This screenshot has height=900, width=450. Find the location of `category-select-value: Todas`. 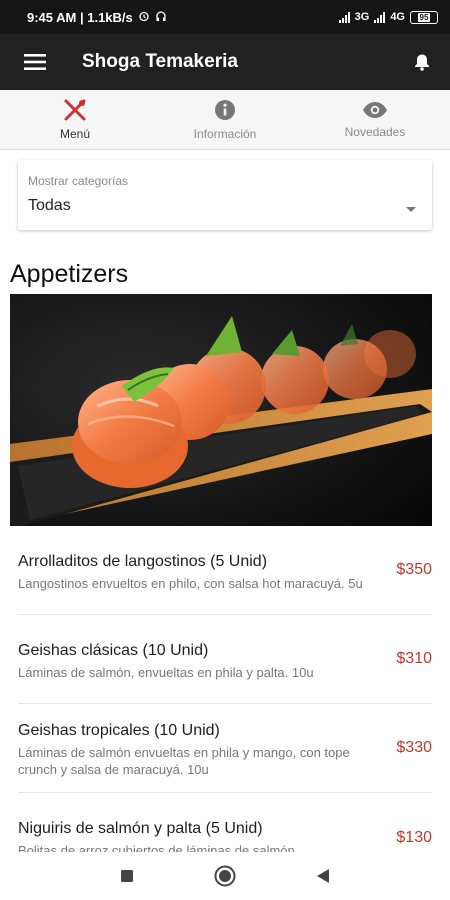

category-select-value: Todas is located at coordinates (49, 205).